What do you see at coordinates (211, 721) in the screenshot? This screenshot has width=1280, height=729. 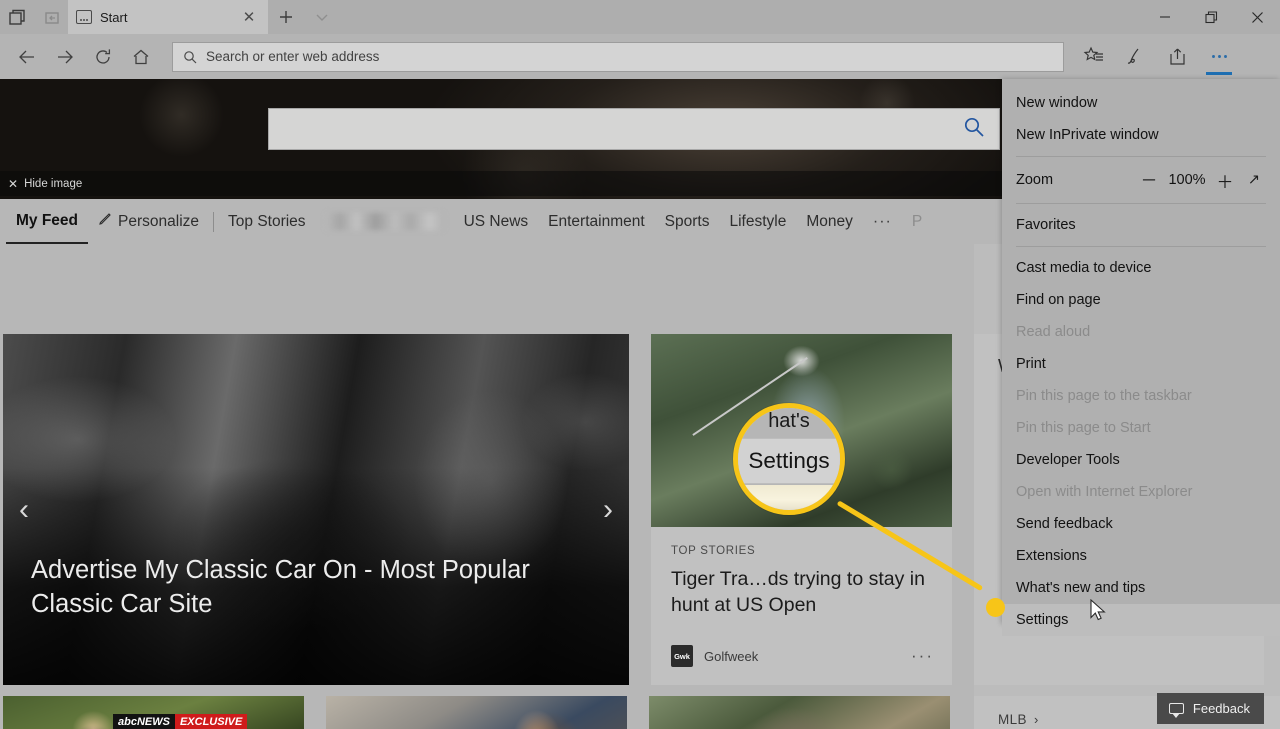 I see `exclusive-label: EXCLUSIVE` at bounding box center [211, 721].